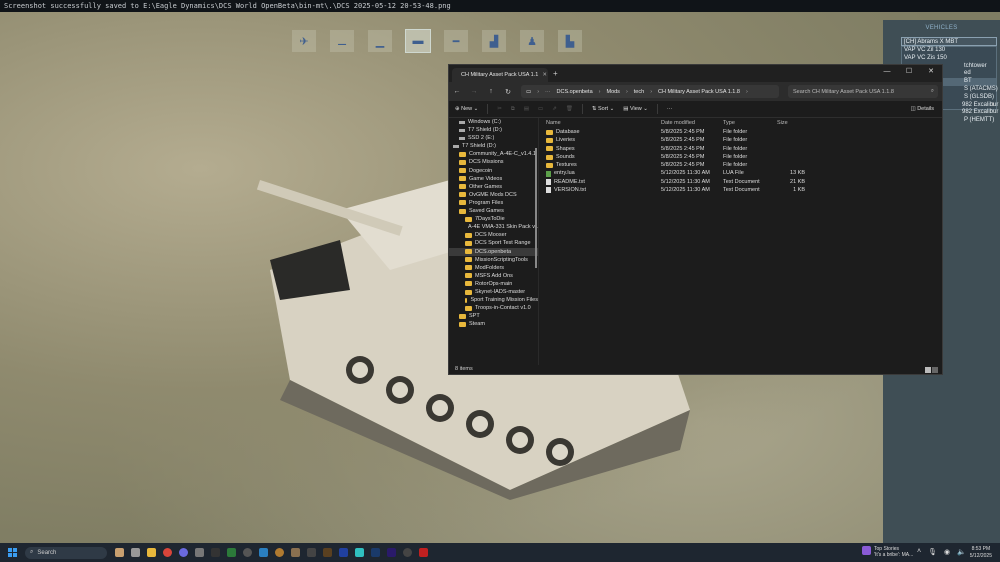 Image resolution: width=1000 pixels, height=562 pixels. What do you see at coordinates (740, 132) in the screenshot?
I see `file-row: Database 5/8/2025 2:45 PM File folder` at bounding box center [740, 132].